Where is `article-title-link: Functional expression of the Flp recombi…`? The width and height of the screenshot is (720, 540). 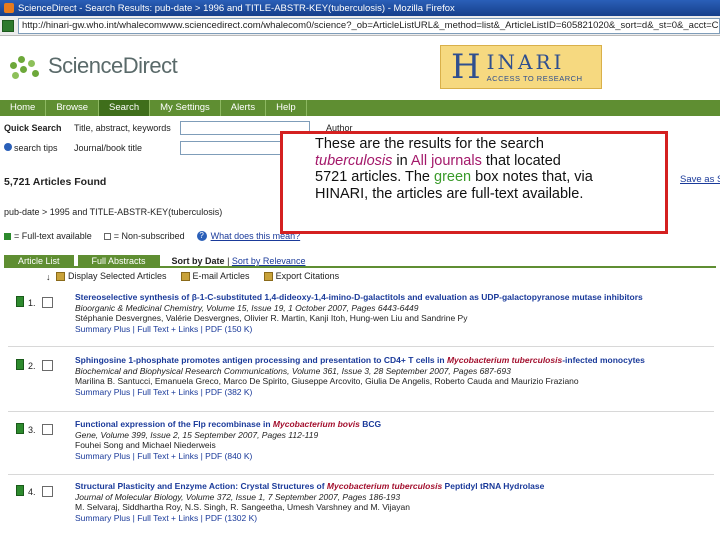 article-title-link: Functional expression of the Flp recombi… is located at coordinates (395, 424).